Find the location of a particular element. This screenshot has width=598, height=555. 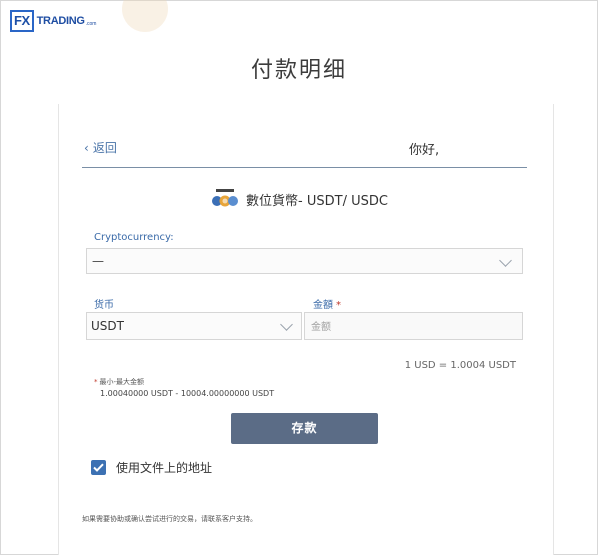

logo-fx: FX is located at coordinates (22, 21).